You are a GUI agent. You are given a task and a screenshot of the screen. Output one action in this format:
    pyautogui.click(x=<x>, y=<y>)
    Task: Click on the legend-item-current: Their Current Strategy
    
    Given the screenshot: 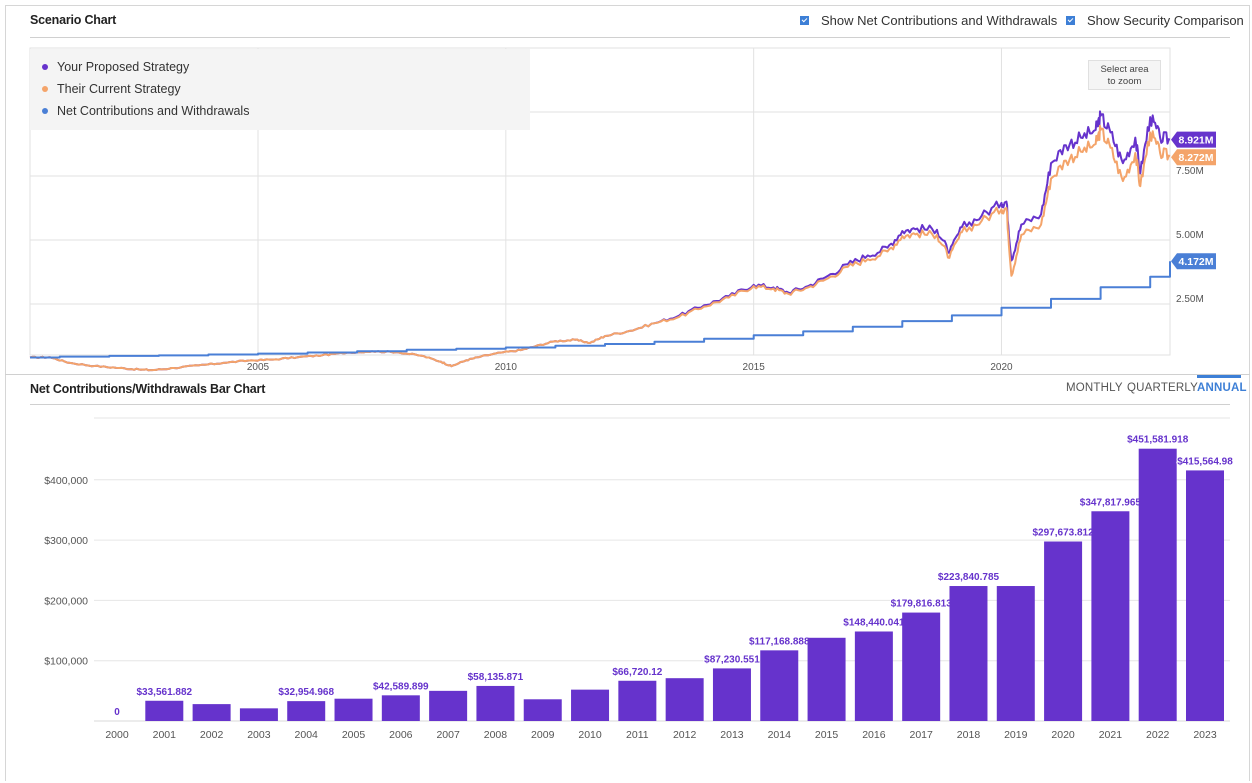 What is the action you would take?
    pyautogui.click(x=111, y=89)
    